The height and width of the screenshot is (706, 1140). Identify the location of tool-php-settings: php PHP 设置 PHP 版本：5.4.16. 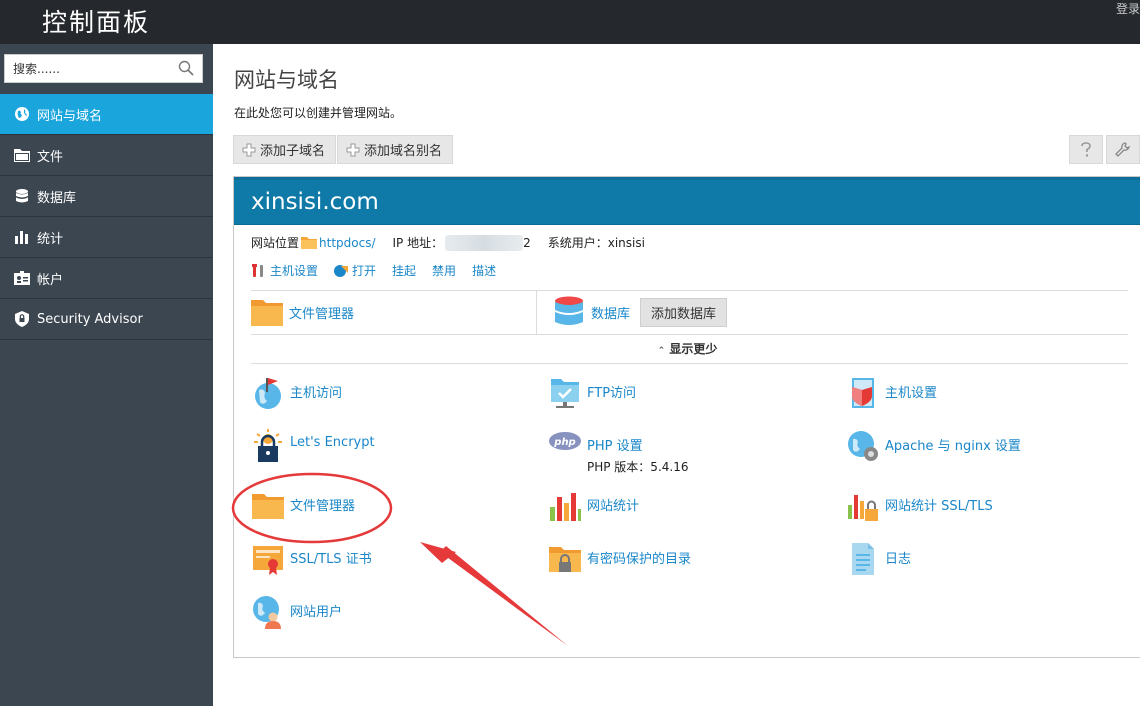
(618, 452).